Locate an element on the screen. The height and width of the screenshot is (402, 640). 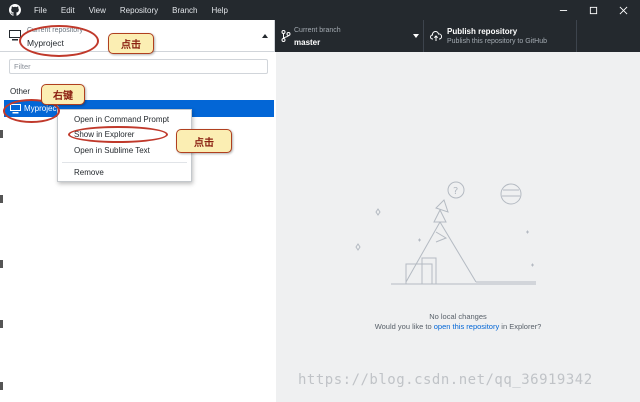
close-icon is located at coordinates (623, 10).